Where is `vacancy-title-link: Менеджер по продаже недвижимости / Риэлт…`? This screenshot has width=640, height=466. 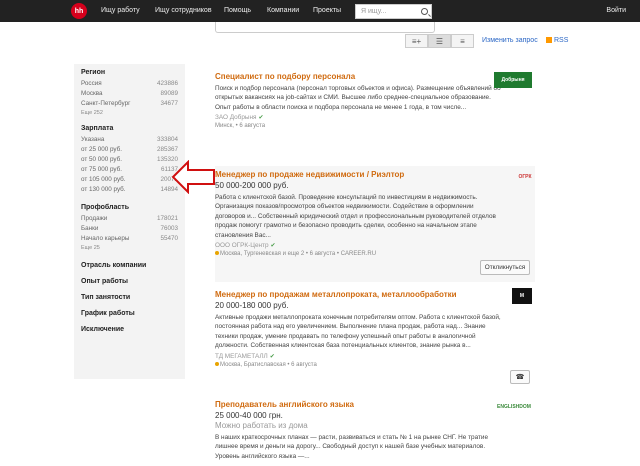
vacancy-title-link: Менеджер по продаже недвижимости / Риэлт… is located at coordinates (375, 174).